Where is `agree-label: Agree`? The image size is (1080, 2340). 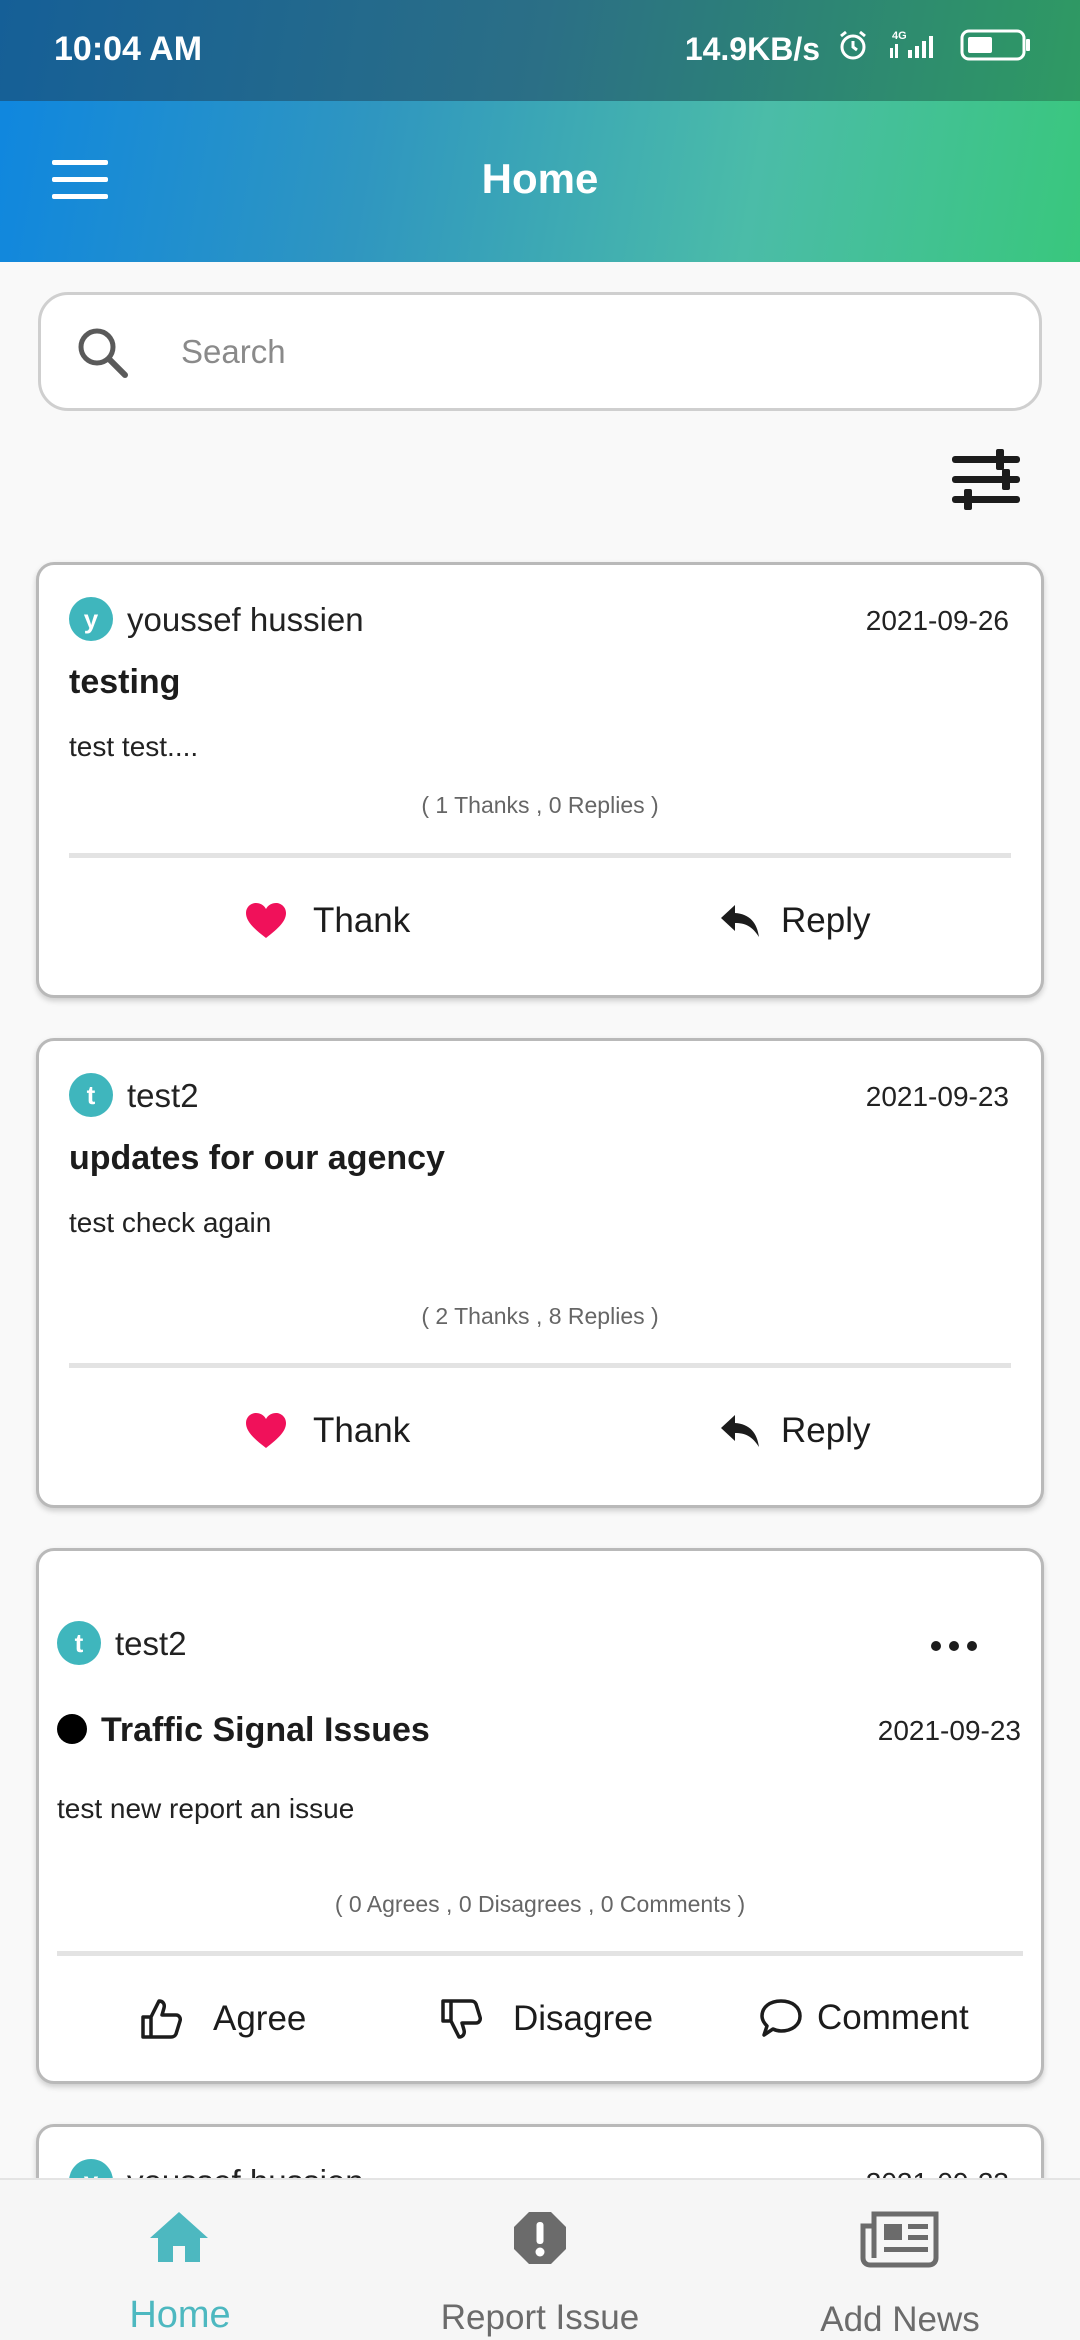
agree-label: Agree is located at coordinates (260, 2018).